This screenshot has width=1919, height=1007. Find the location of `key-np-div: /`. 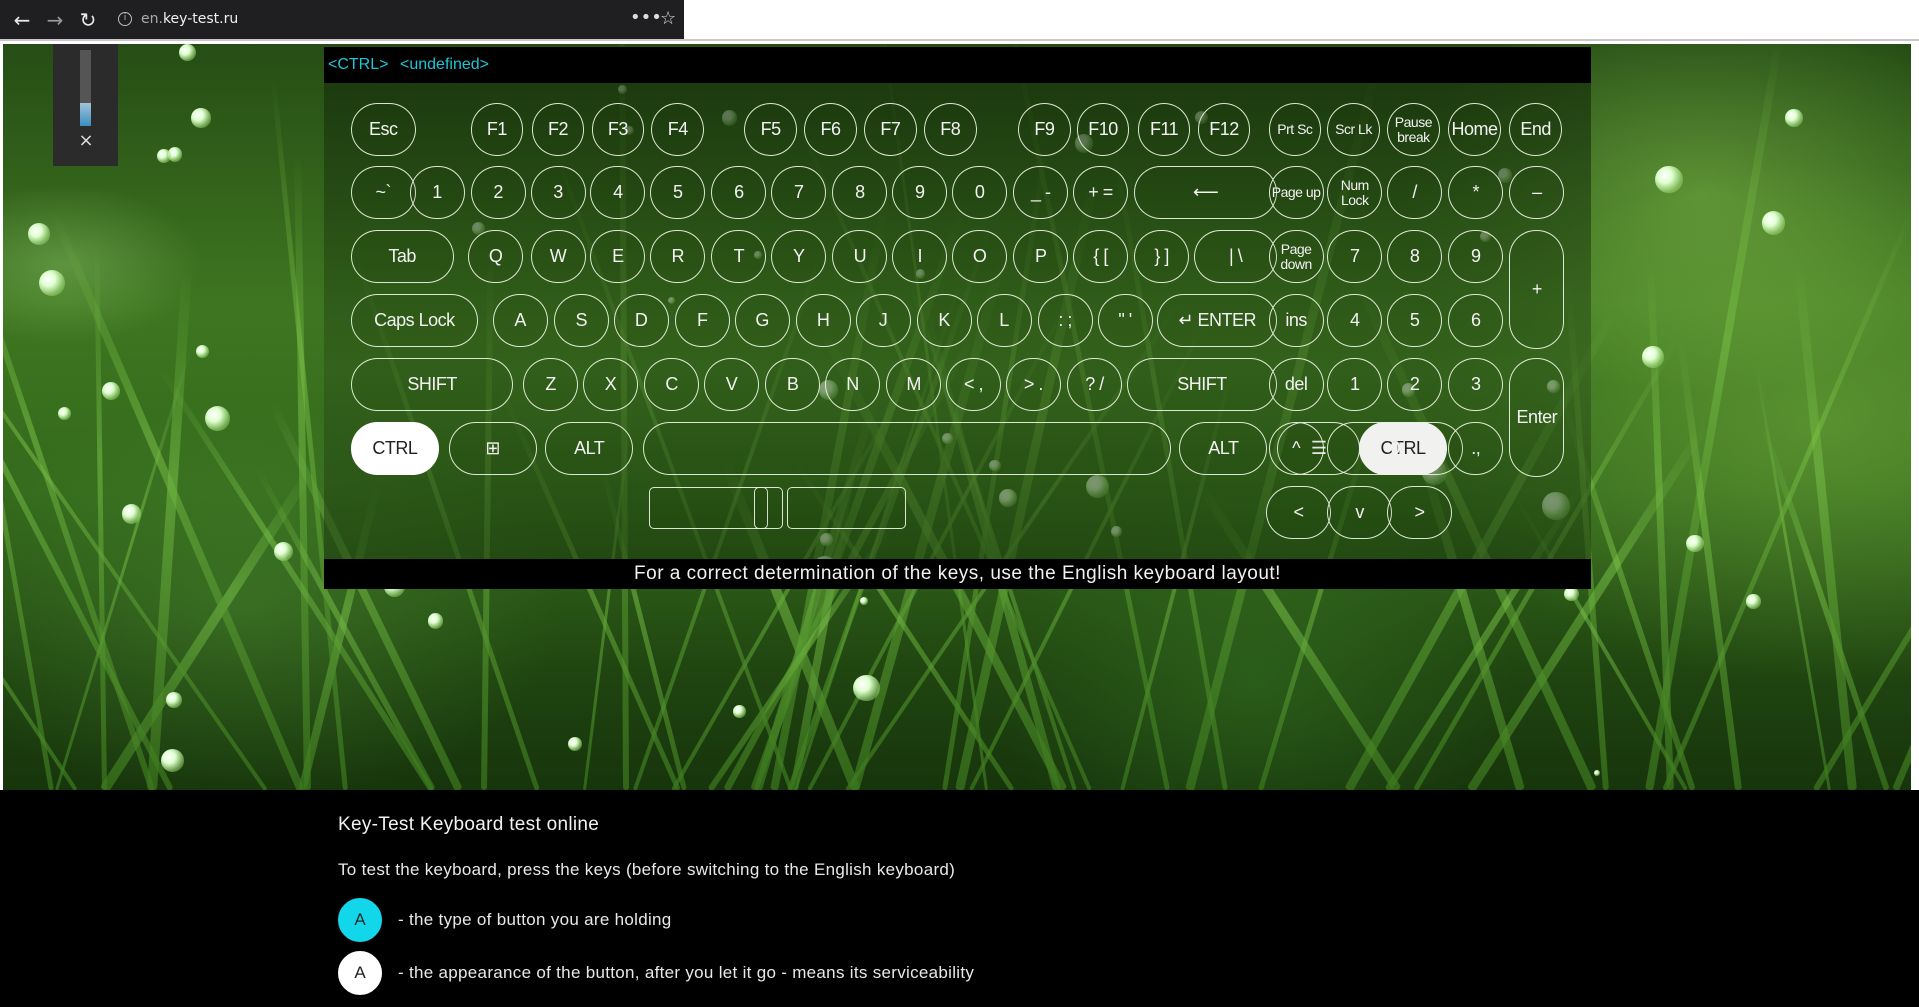

key-np-div: / is located at coordinates (1415, 192).